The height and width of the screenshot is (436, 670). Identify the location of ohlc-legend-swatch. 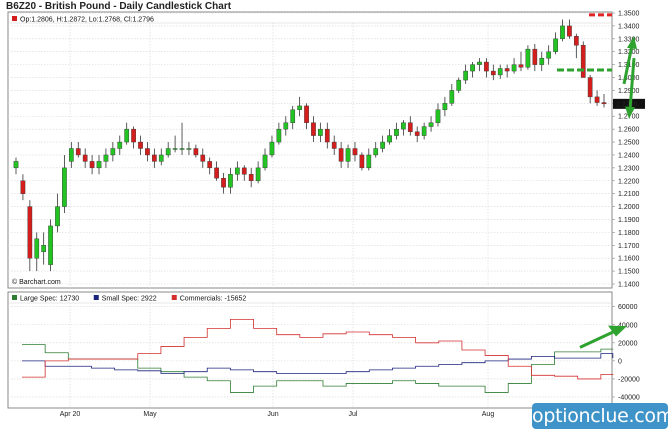
(14, 18).